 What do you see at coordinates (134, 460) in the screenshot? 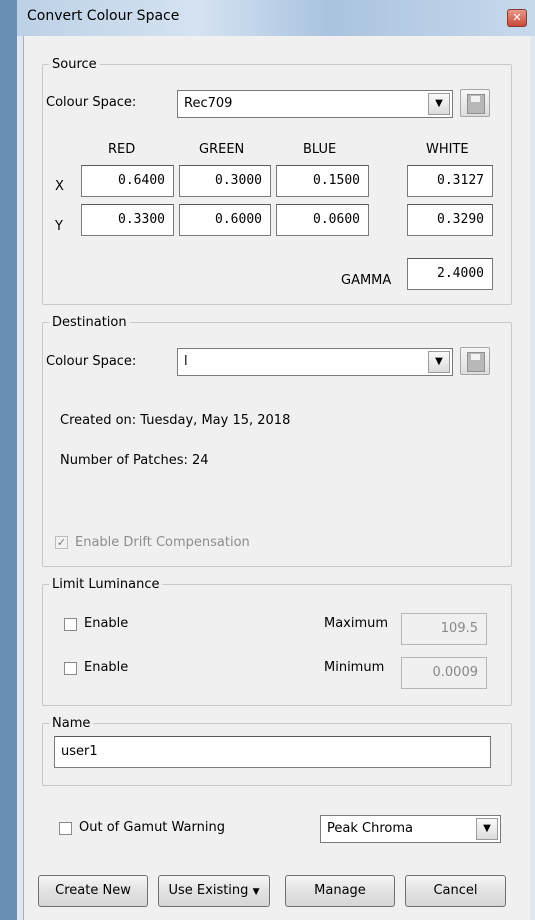
I see `patches-count-text: Number of Patches: 24` at bounding box center [134, 460].